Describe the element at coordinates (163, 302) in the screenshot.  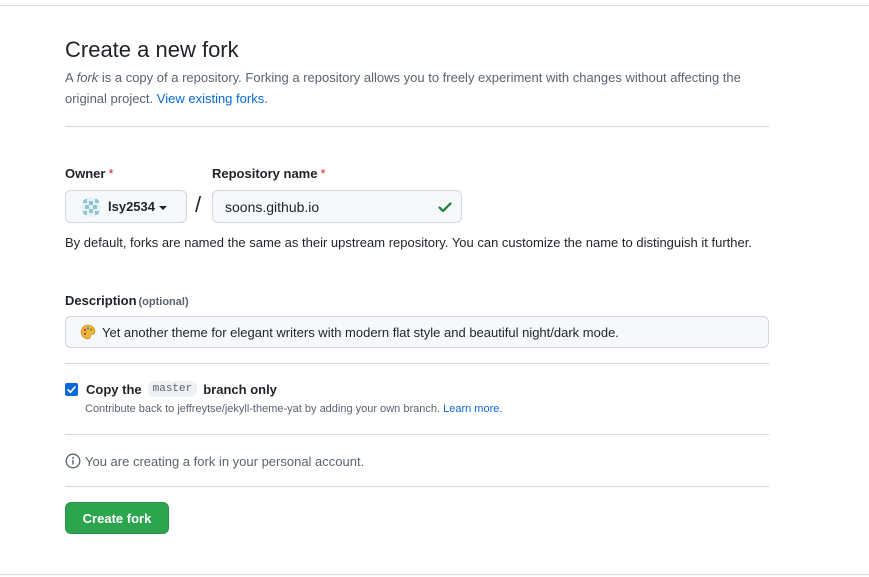
I see `optional-tag: (optional)` at that location.